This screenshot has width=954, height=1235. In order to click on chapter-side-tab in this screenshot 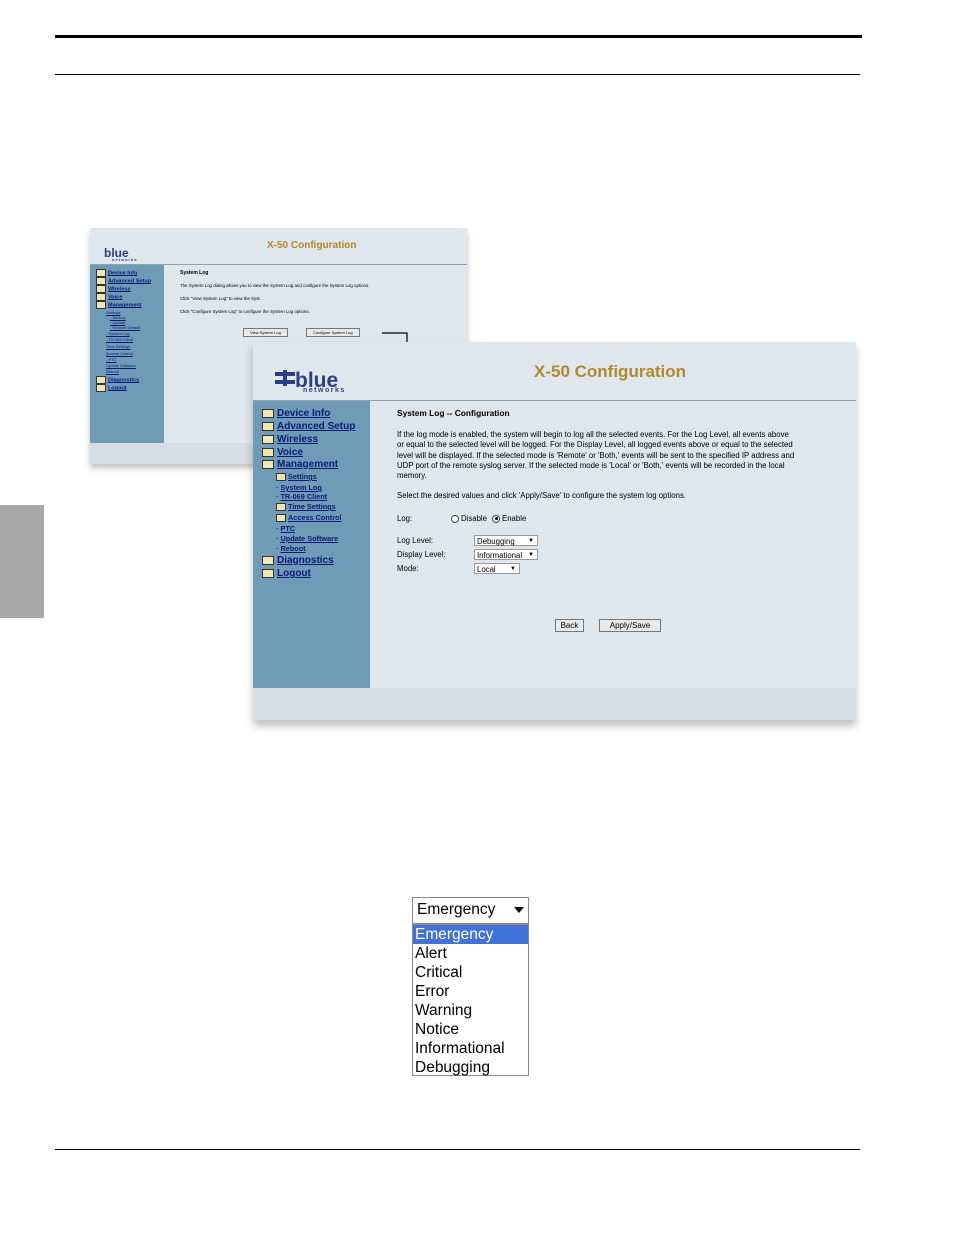, I will do `click(22, 561)`.